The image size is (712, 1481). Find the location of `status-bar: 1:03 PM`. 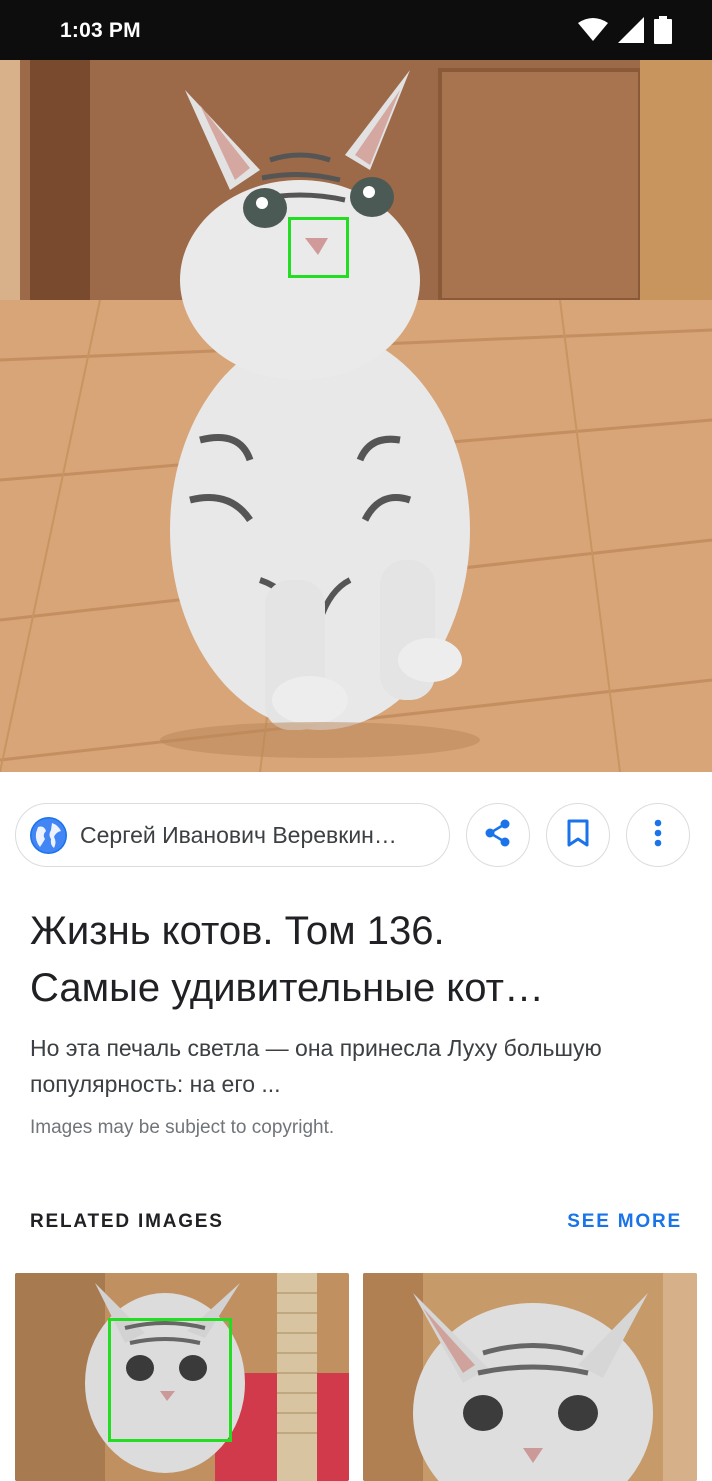

status-bar: 1:03 PM is located at coordinates (356, 30).